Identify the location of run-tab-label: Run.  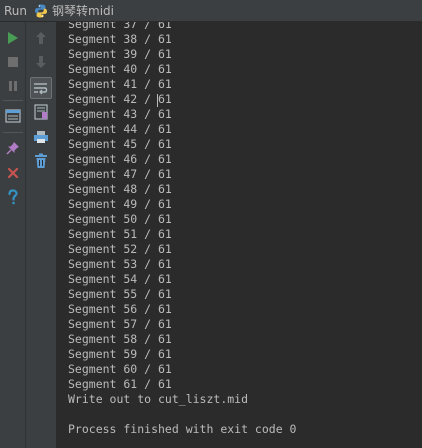
(15, 11).